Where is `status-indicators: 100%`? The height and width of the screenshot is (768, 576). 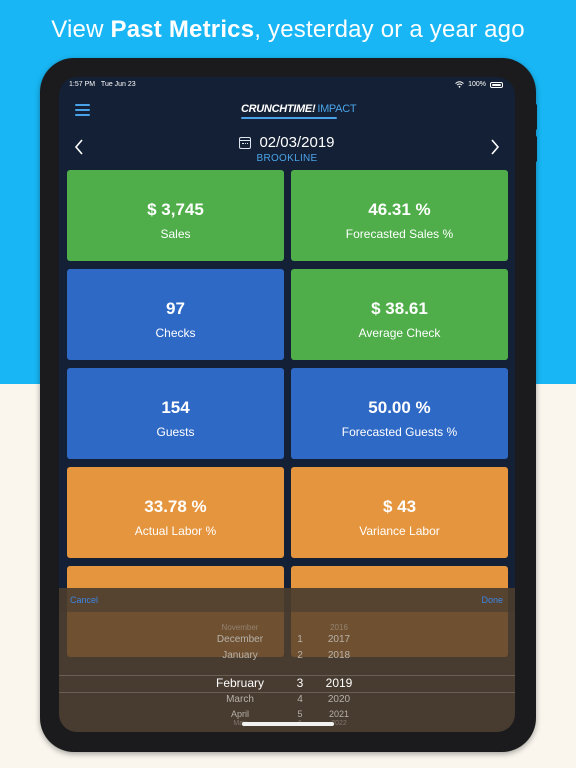
status-indicators: 100% is located at coordinates (479, 84).